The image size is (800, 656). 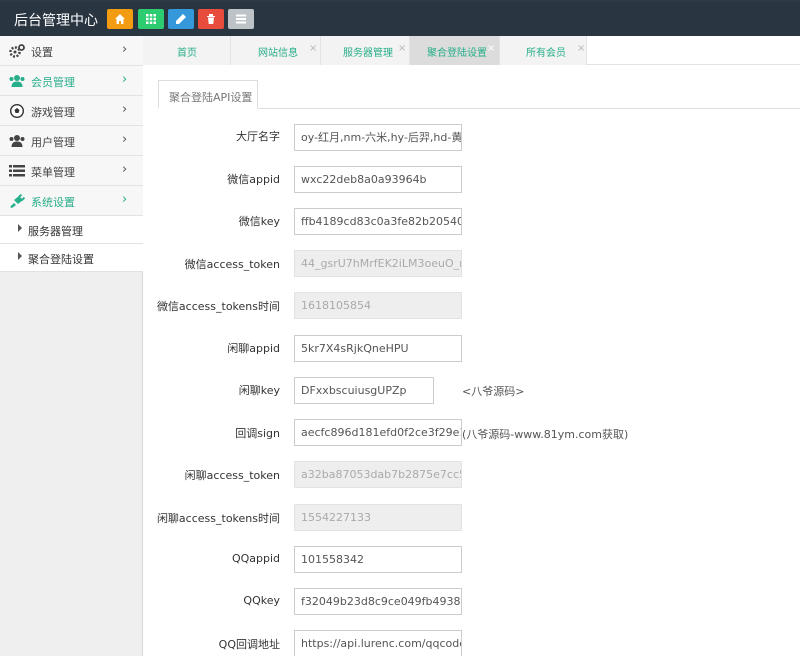 What do you see at coordinates (53, 82) in the screenshot?
I see `sidebar-item-label: 会员管理` at bounding box center [53, 82].